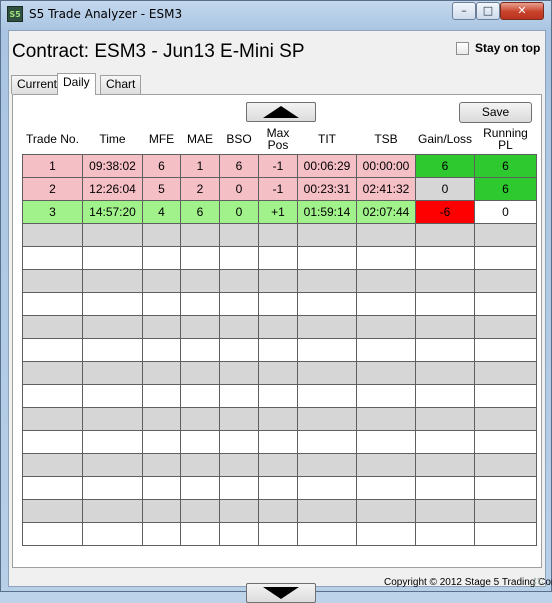 The image size is (552, 603). I want to click on table-cell: 09:38:02, so click(112, 166).